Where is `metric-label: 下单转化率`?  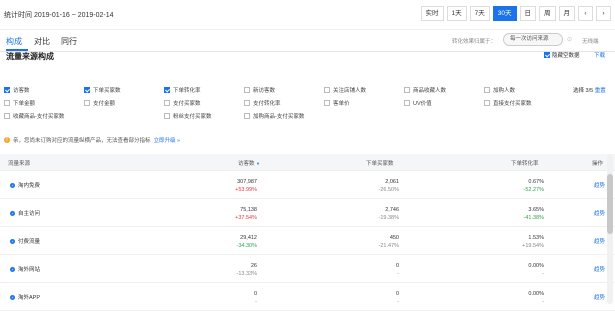
metric-label: 下单转化率 is located at coordinates (187, 91).